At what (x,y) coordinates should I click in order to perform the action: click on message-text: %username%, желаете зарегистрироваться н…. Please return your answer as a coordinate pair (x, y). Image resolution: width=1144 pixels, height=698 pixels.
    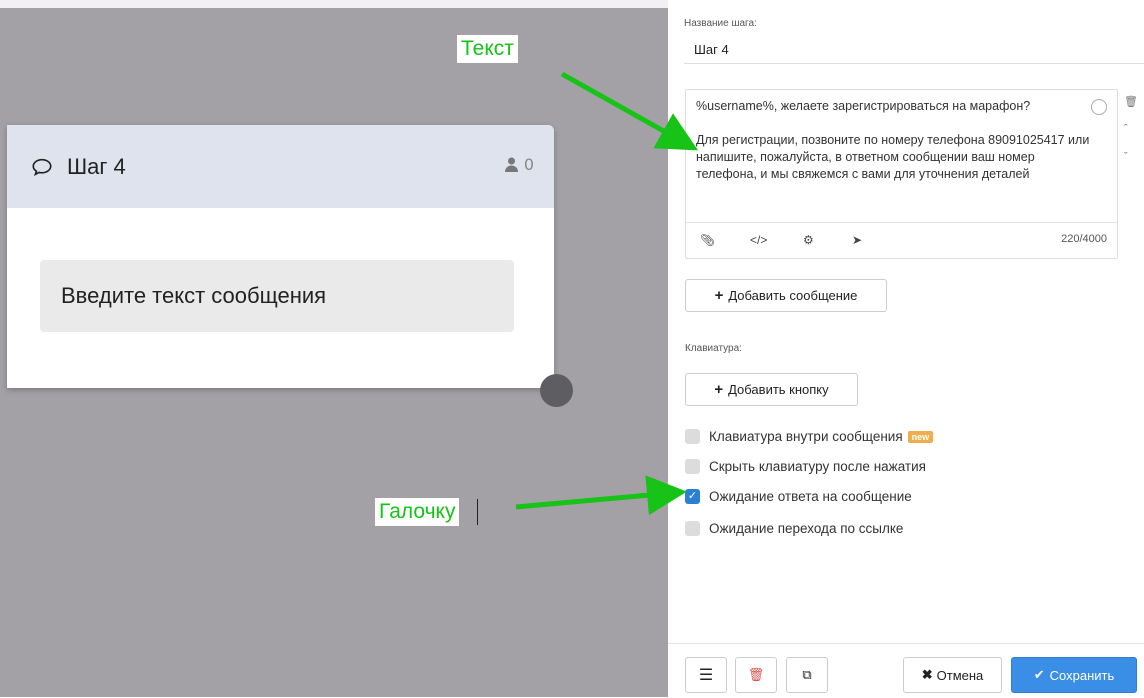
    Looking at the image, I should click on (893, 140).